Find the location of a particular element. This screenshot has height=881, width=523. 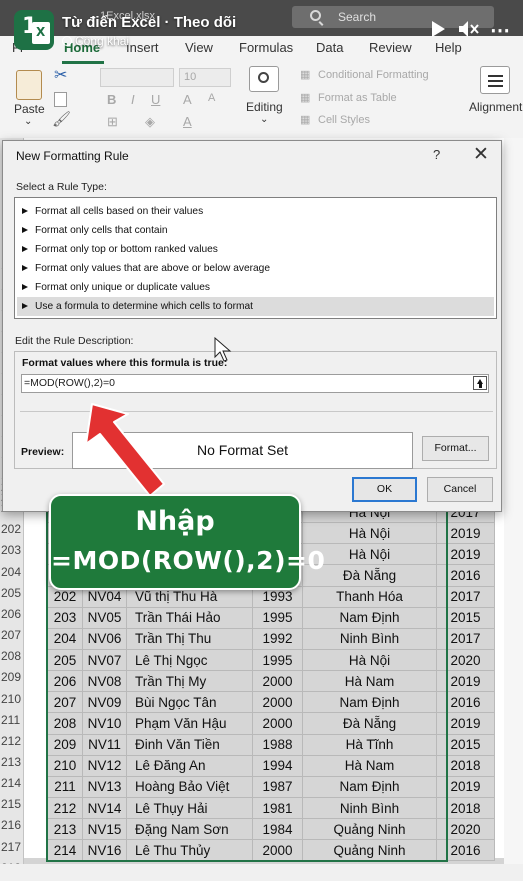

table-cell: Lê Đăng An is located at coordinates (189, 765).